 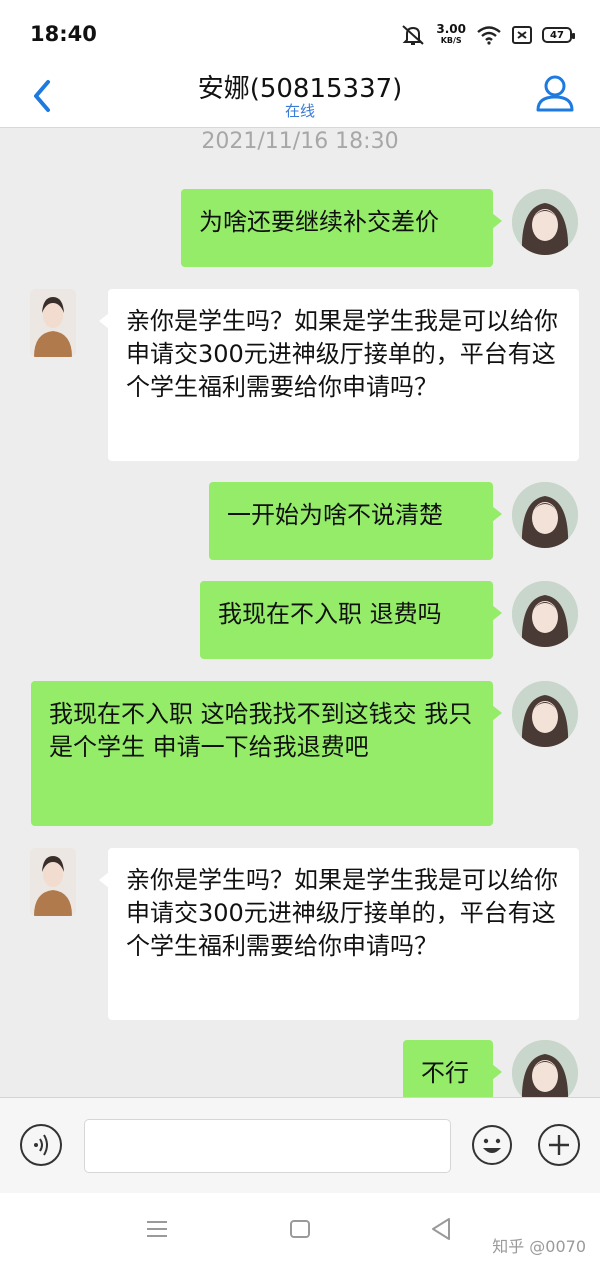 I want to click on mute-icon, so click(x=413, y=35).